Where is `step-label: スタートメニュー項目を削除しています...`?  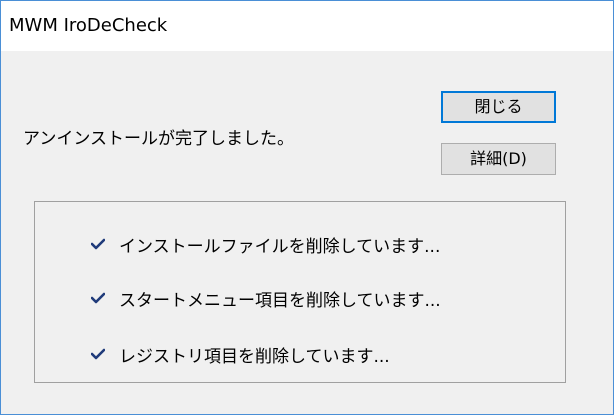 step-label: スタートメニュー項目を削除しています... is located at coordinates (280, 300).